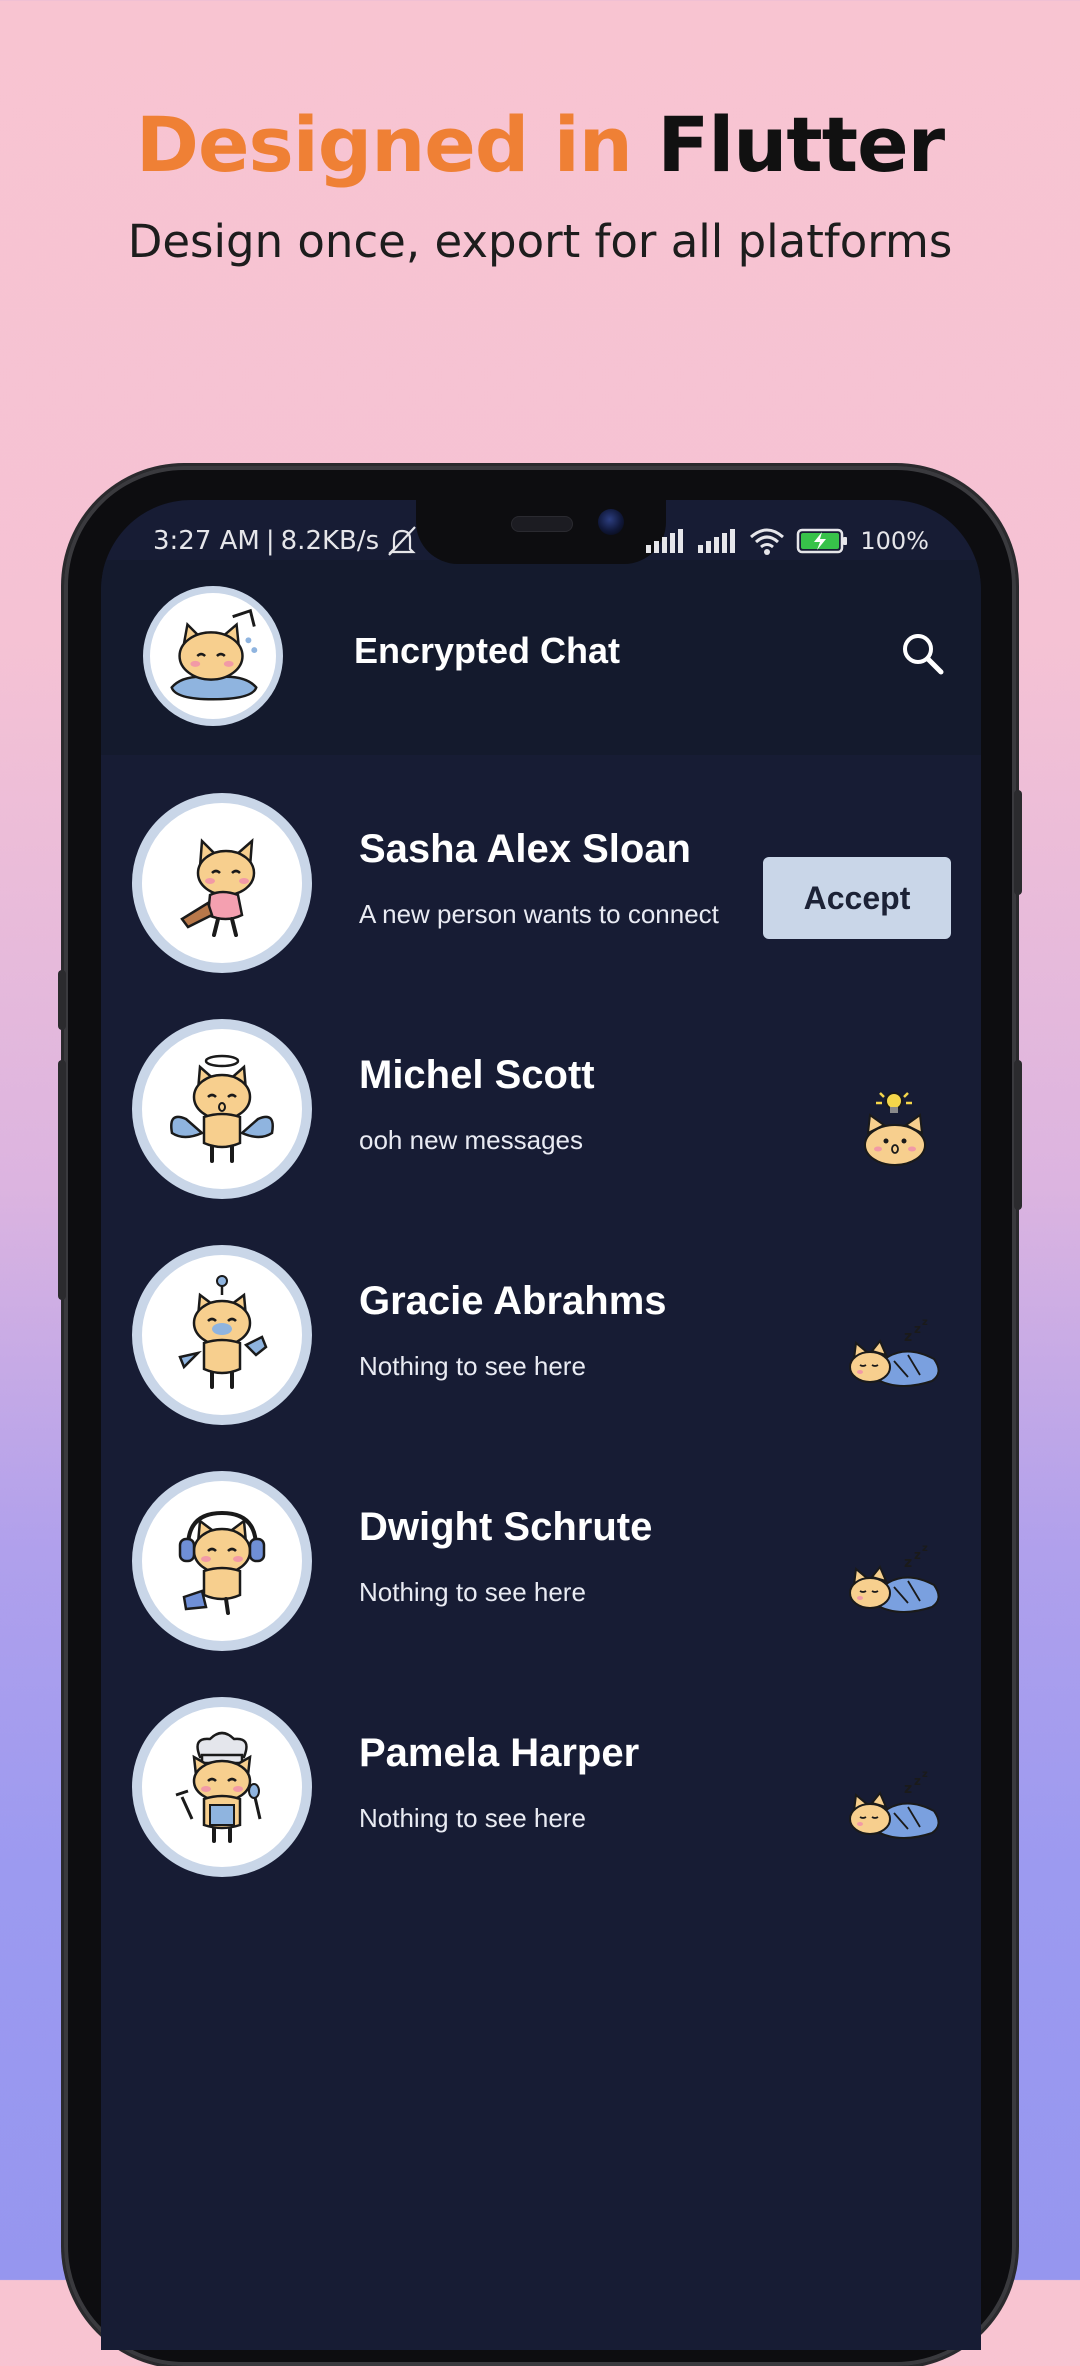  What do you see at coordinates (857, 898) in the screenshot?
I see `accept-button: Accept` at bounding box center [857, 898].